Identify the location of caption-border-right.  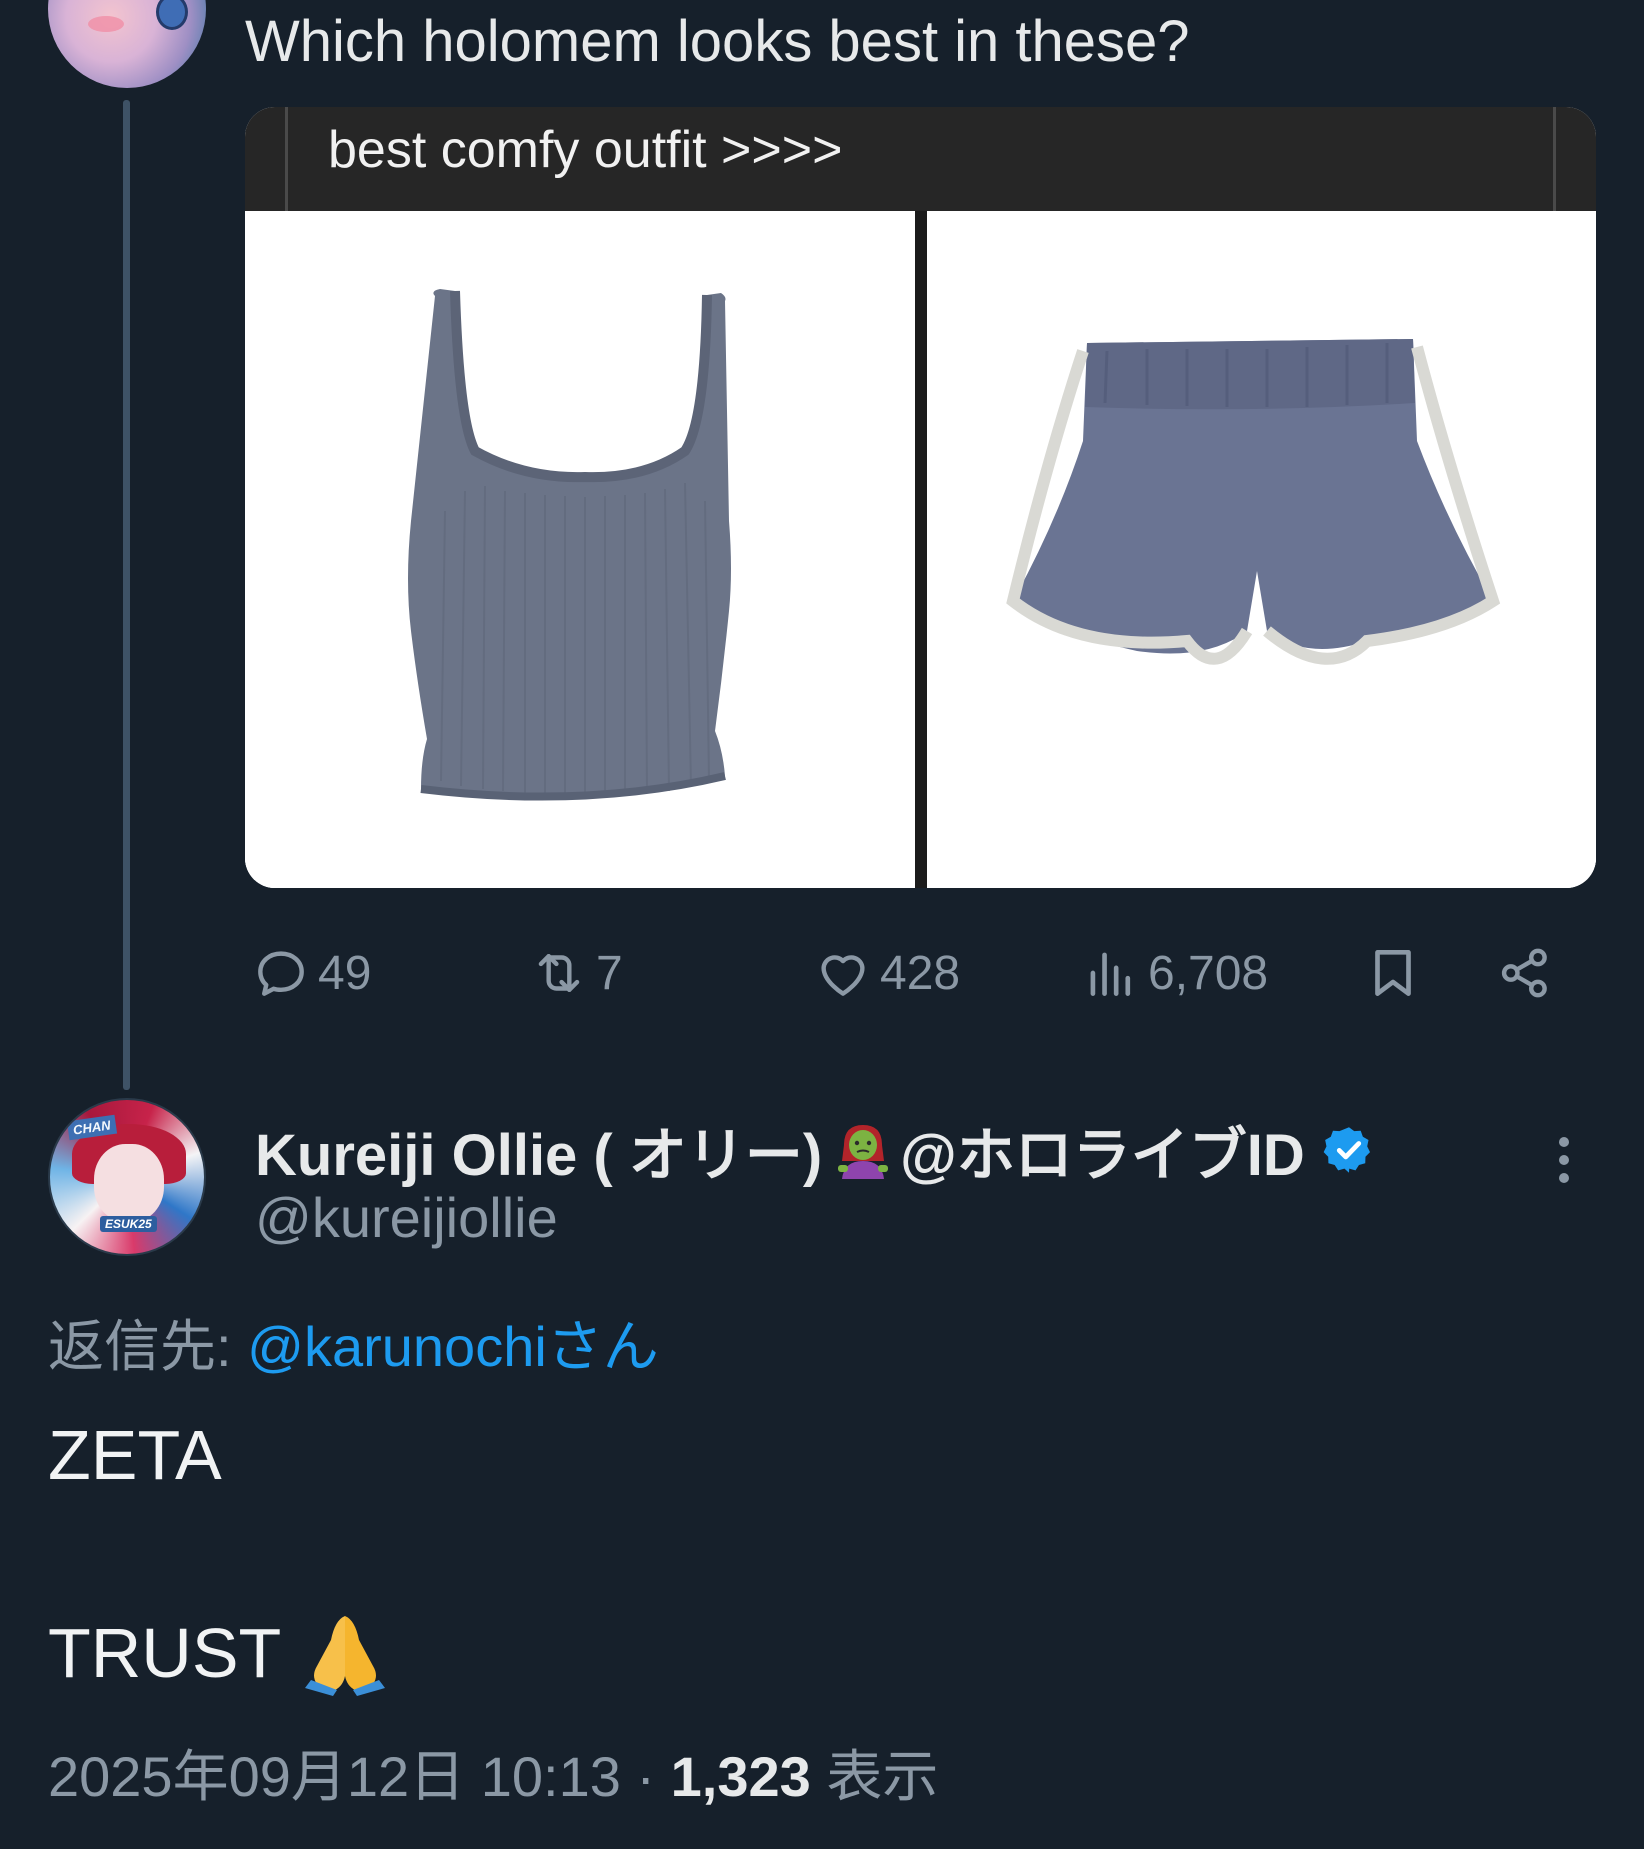
(1554, 159).